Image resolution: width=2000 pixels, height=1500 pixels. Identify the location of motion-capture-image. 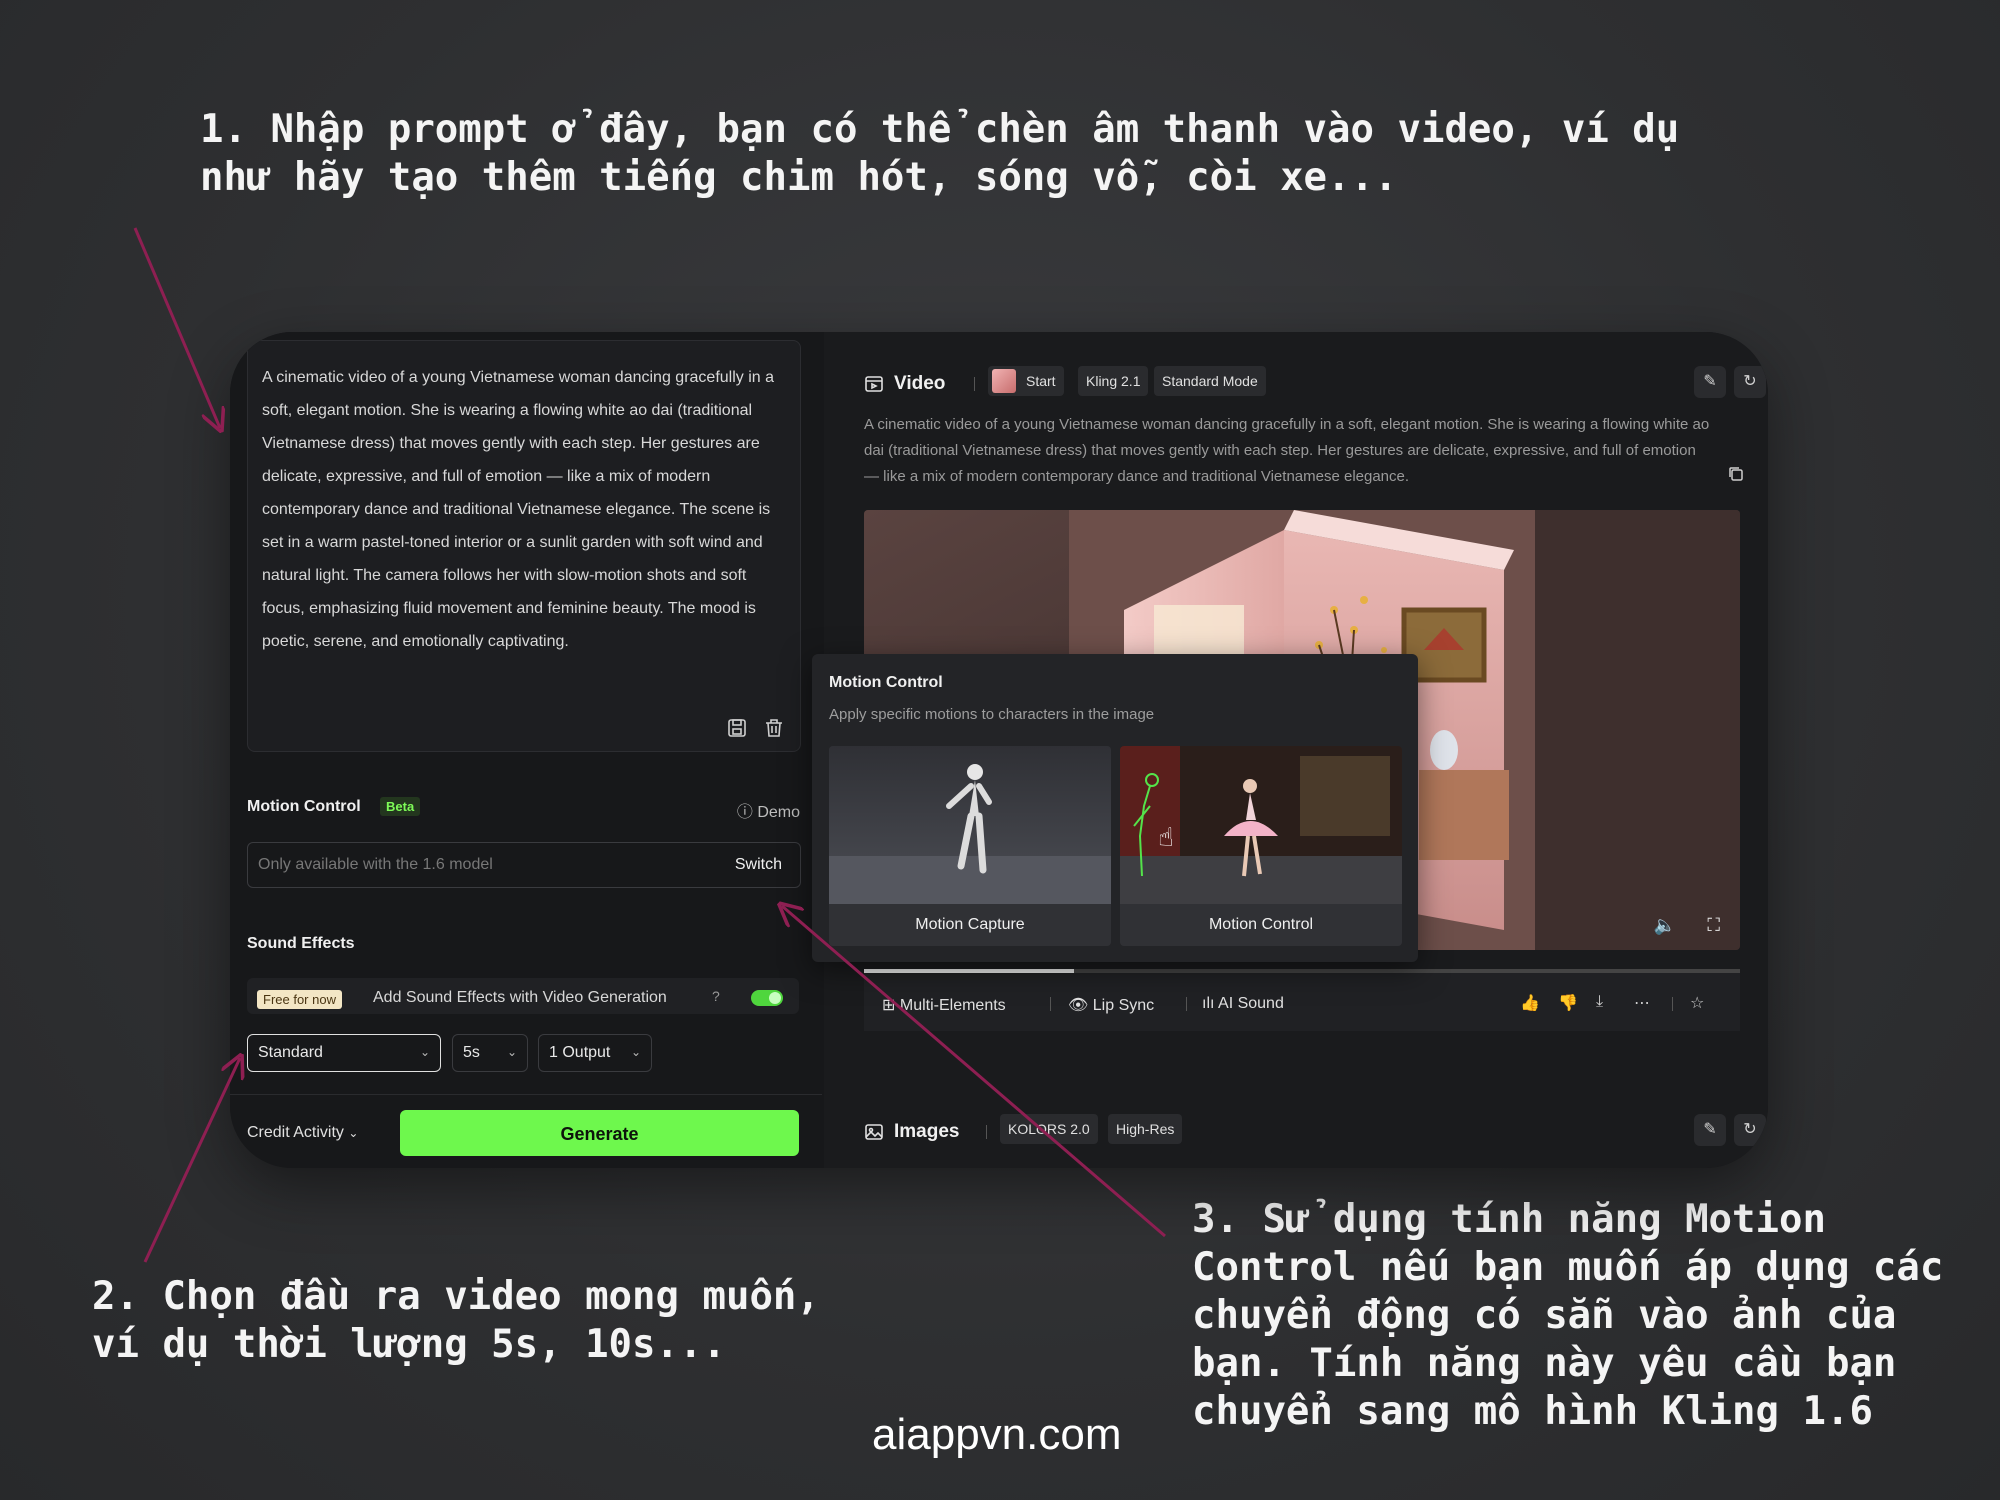
(970, 825).